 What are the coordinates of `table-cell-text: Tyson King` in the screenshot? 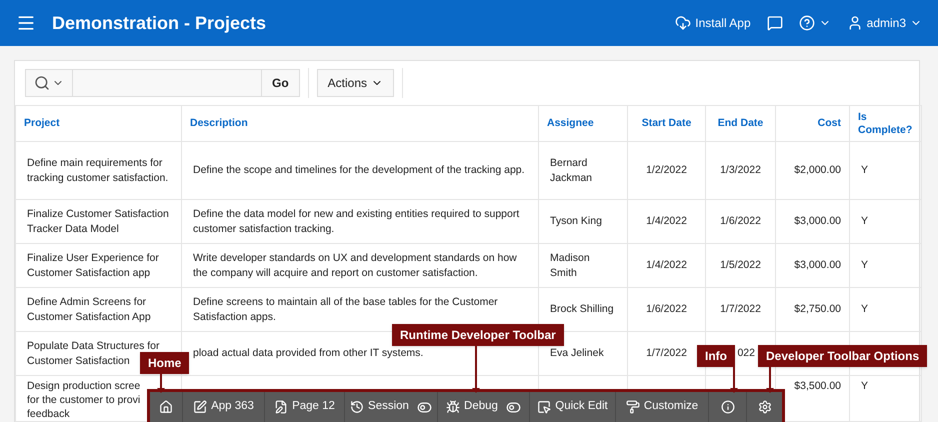 It's located at (576, 221).